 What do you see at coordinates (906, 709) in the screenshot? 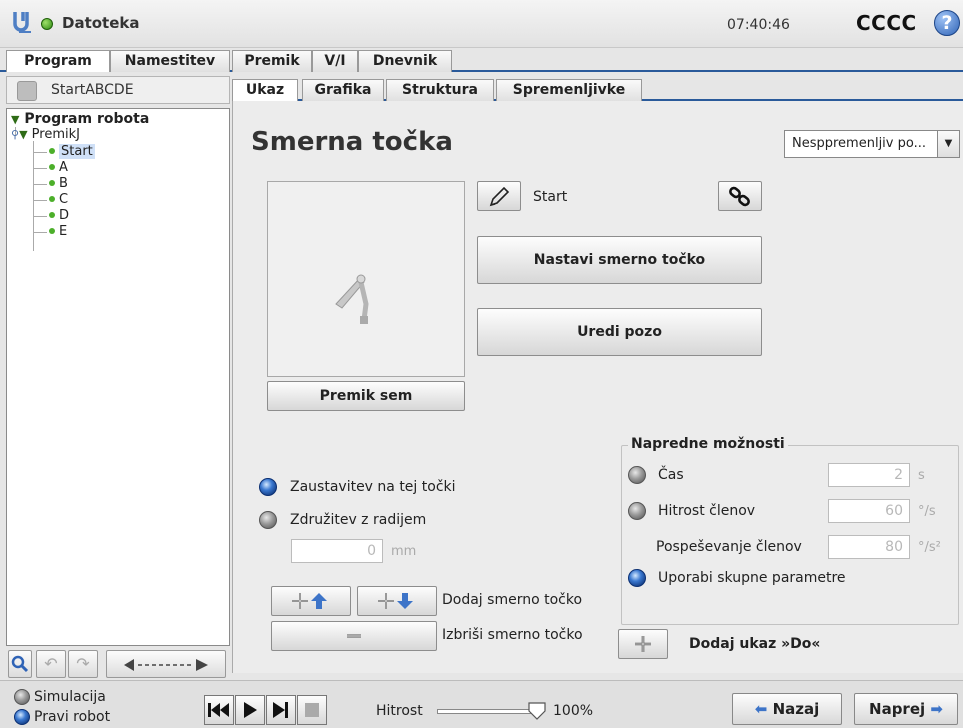
I see `next-button: Naprej ➡` at bounding box center [906, 709].